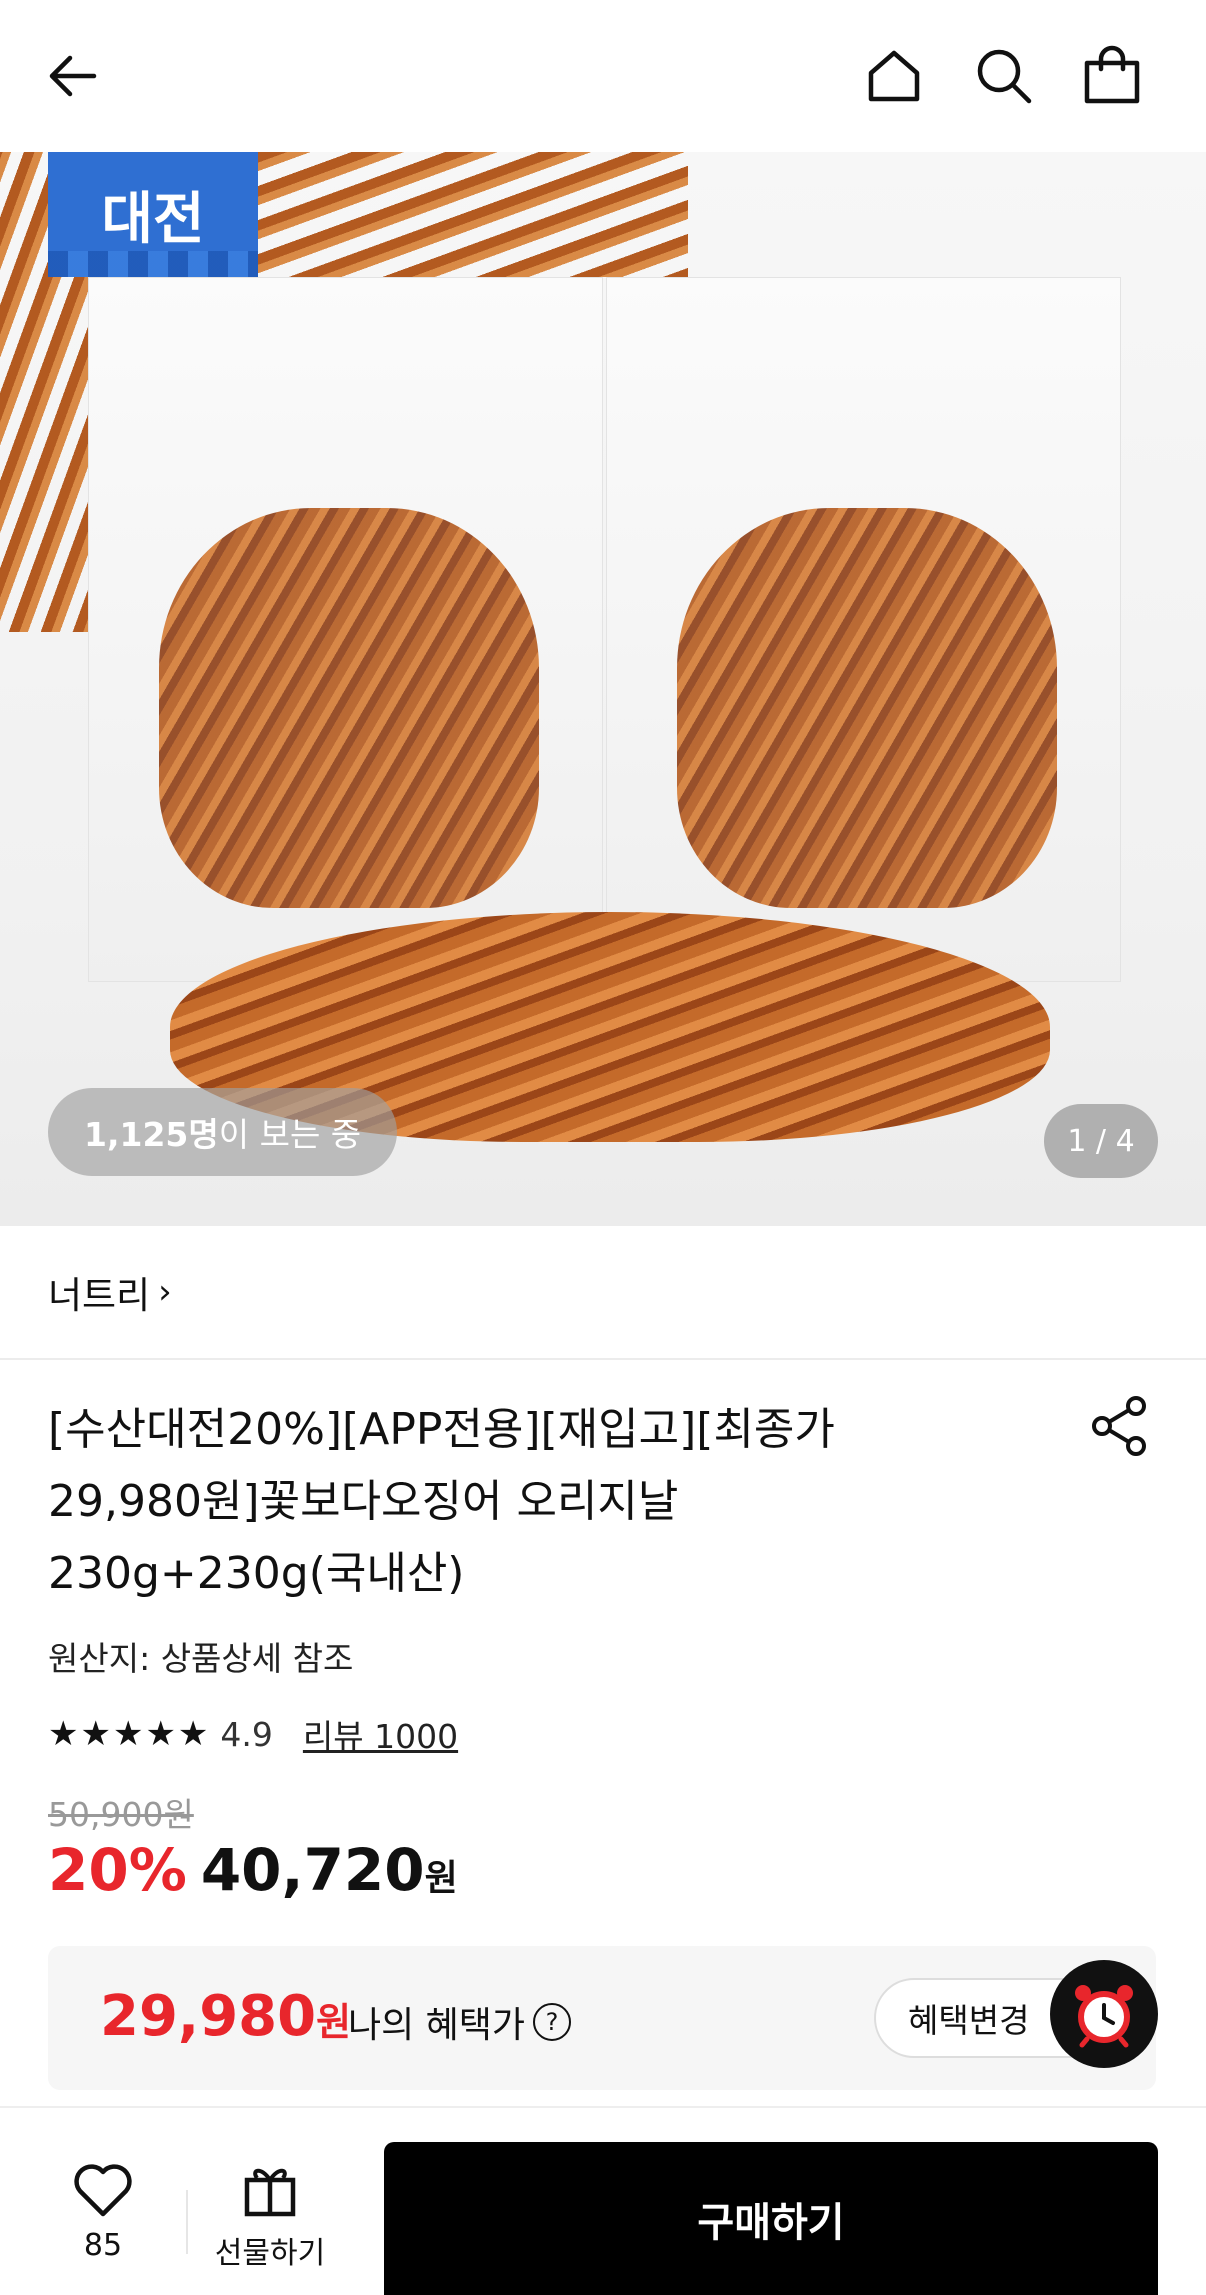  What do you see at coordinates (290, 1134) in the screenshot?
I see `viewers-suffix: 이 보는 중` at bounding box center [290, 1134].